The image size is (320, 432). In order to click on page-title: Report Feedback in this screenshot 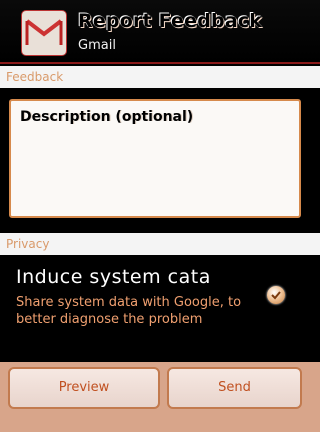, I will do `click(170, 21)`.